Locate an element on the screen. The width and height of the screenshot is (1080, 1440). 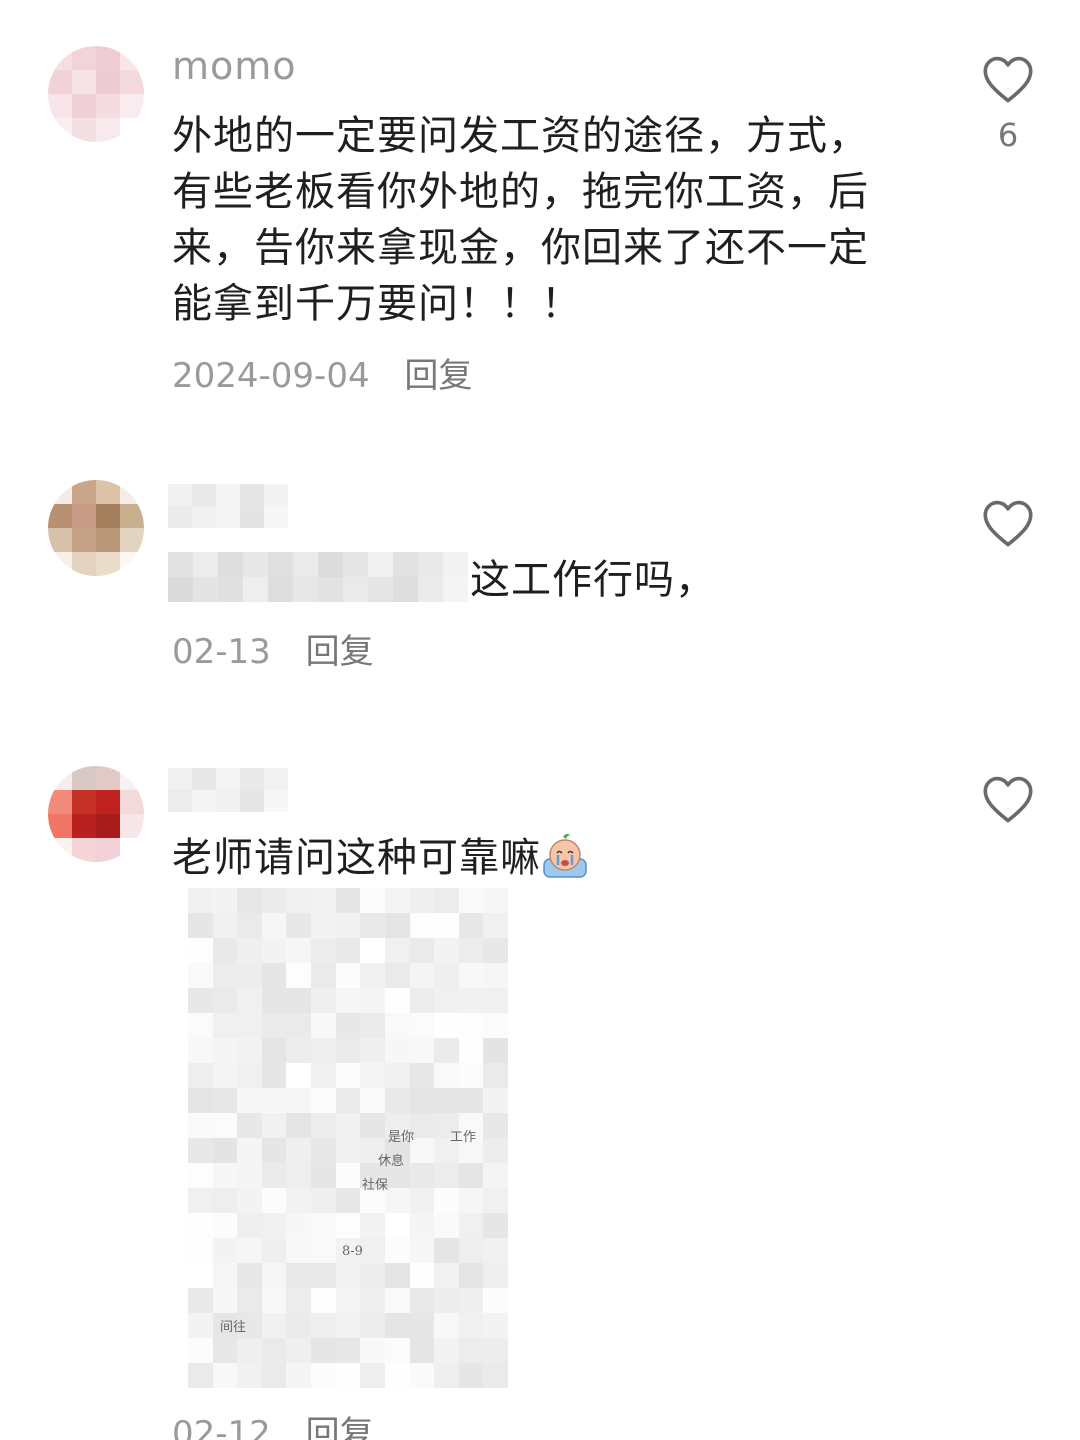
like-count: 6 is located at coordinates (1008, 135).